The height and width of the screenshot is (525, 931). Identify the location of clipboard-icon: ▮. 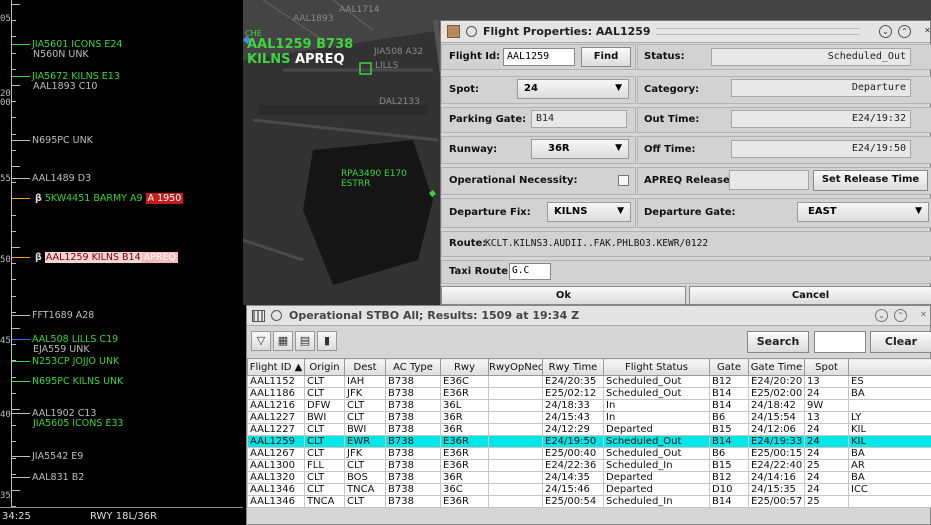
(327, 341).